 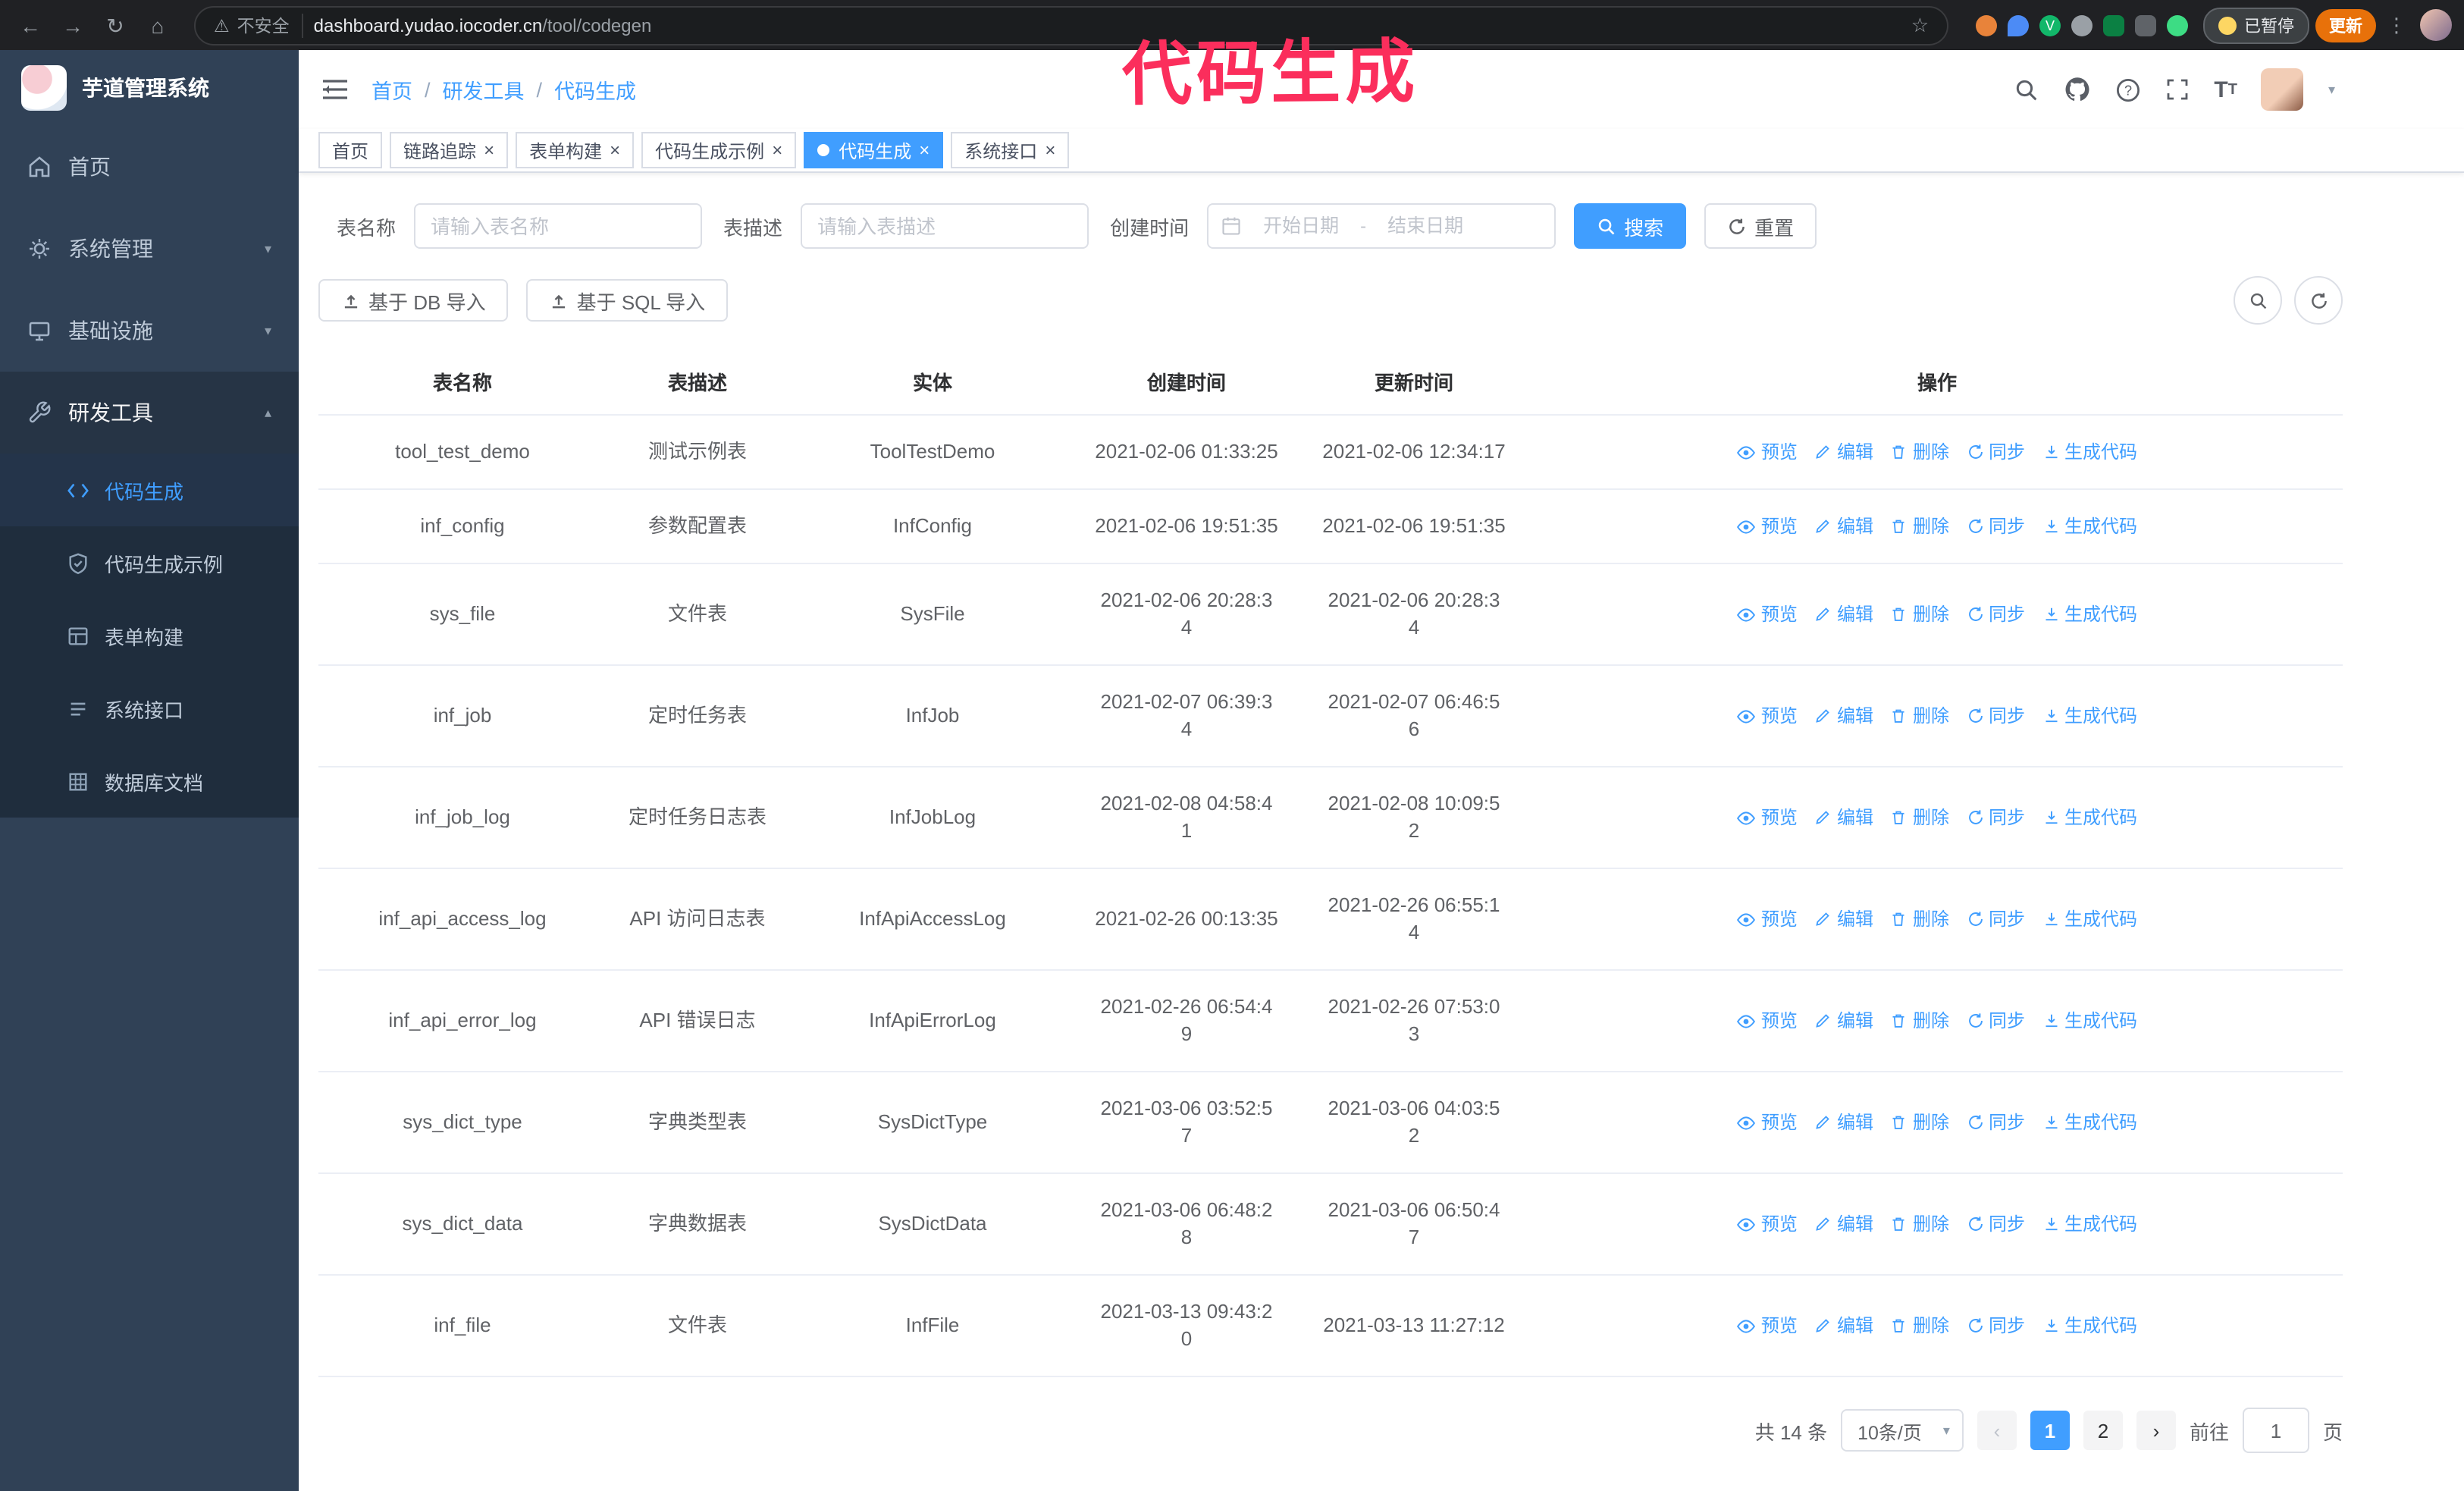 I want to click on reload-icon: ↻, so click(x=115, y=25).